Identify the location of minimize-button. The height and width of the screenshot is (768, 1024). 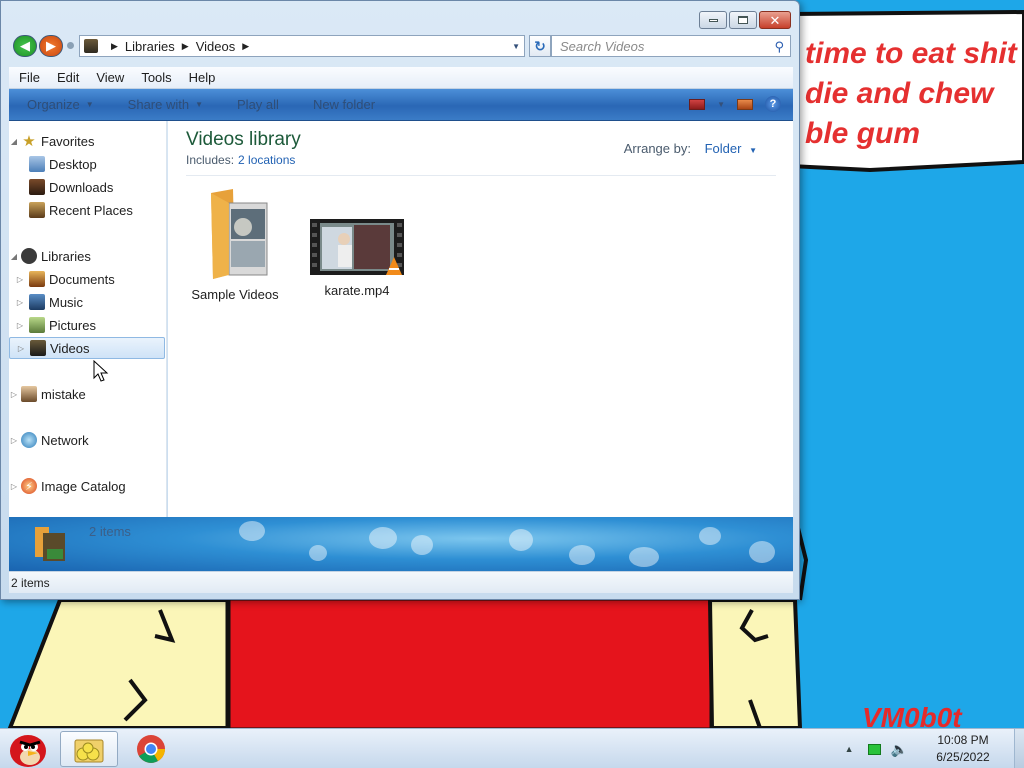
(713, 20).